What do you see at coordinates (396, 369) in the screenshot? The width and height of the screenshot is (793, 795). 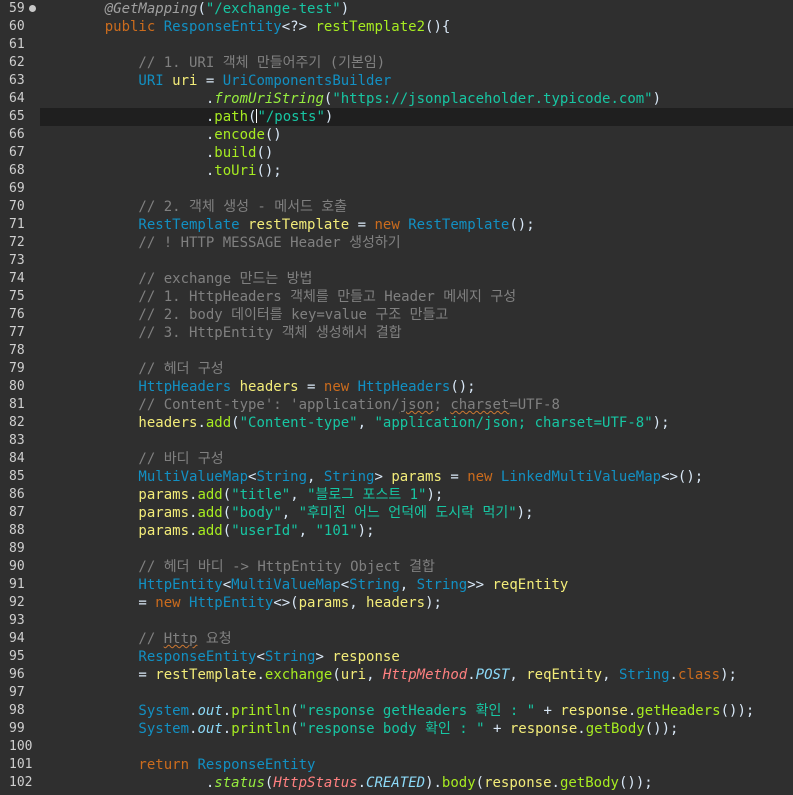 I see `code-line: 79 // 헤더 구성` at bounding box center [396, 369].